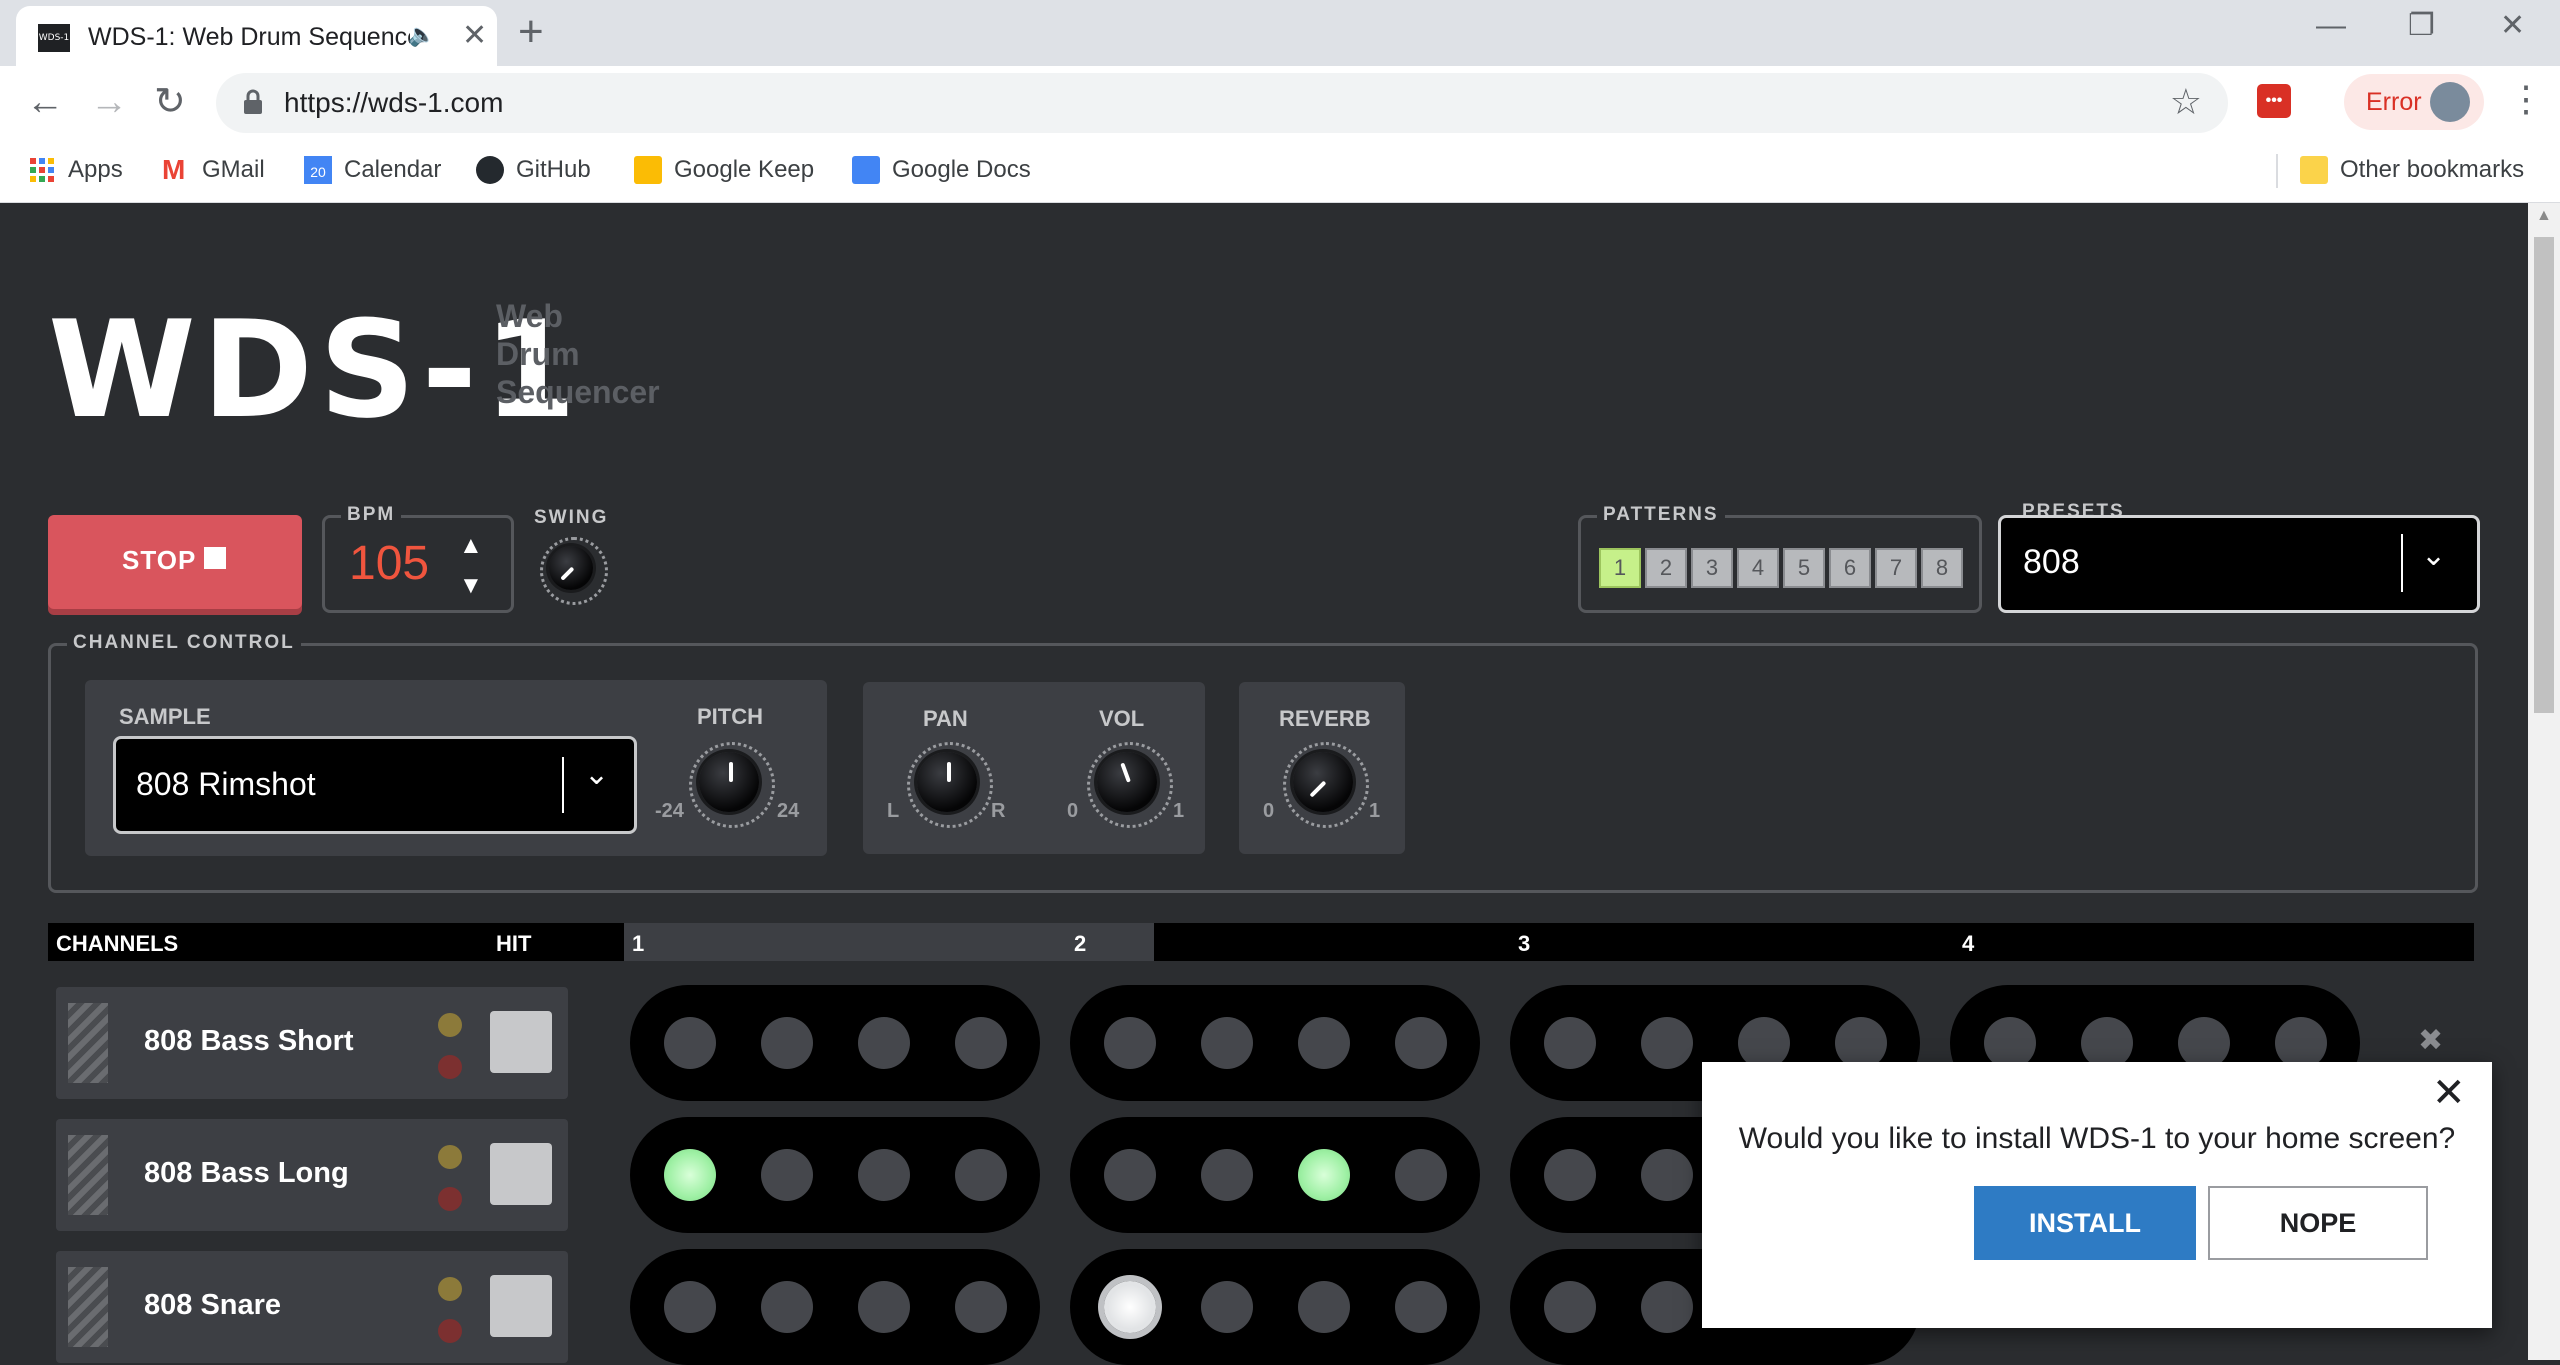 The image size is (2560, 1365). What do you see at coordinates (2430, 1040) in the screenshot?
I see `remove-channel-icon: ✖` at bounding box center [2430, 1040].